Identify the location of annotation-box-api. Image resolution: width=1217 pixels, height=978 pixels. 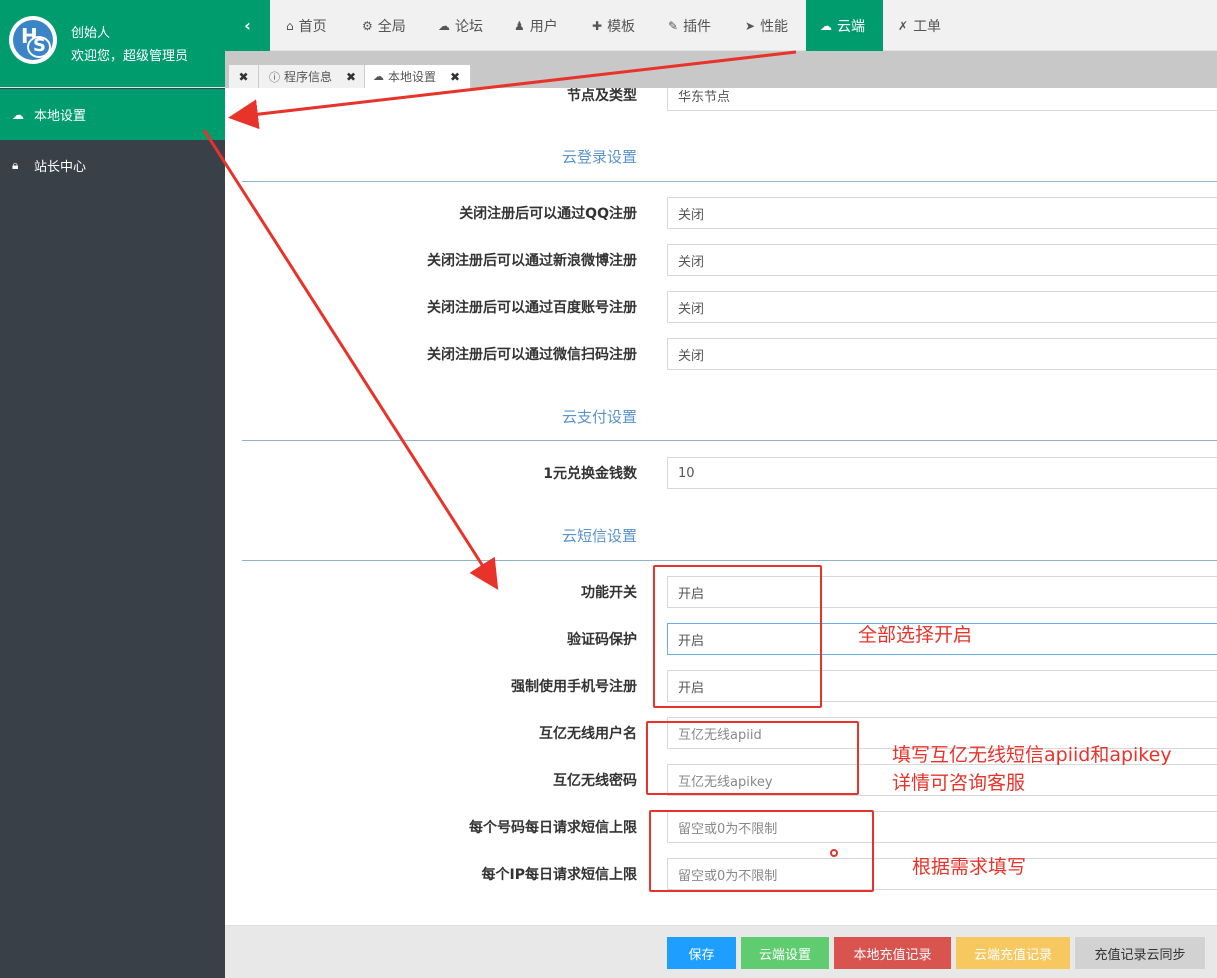
(752, 758).